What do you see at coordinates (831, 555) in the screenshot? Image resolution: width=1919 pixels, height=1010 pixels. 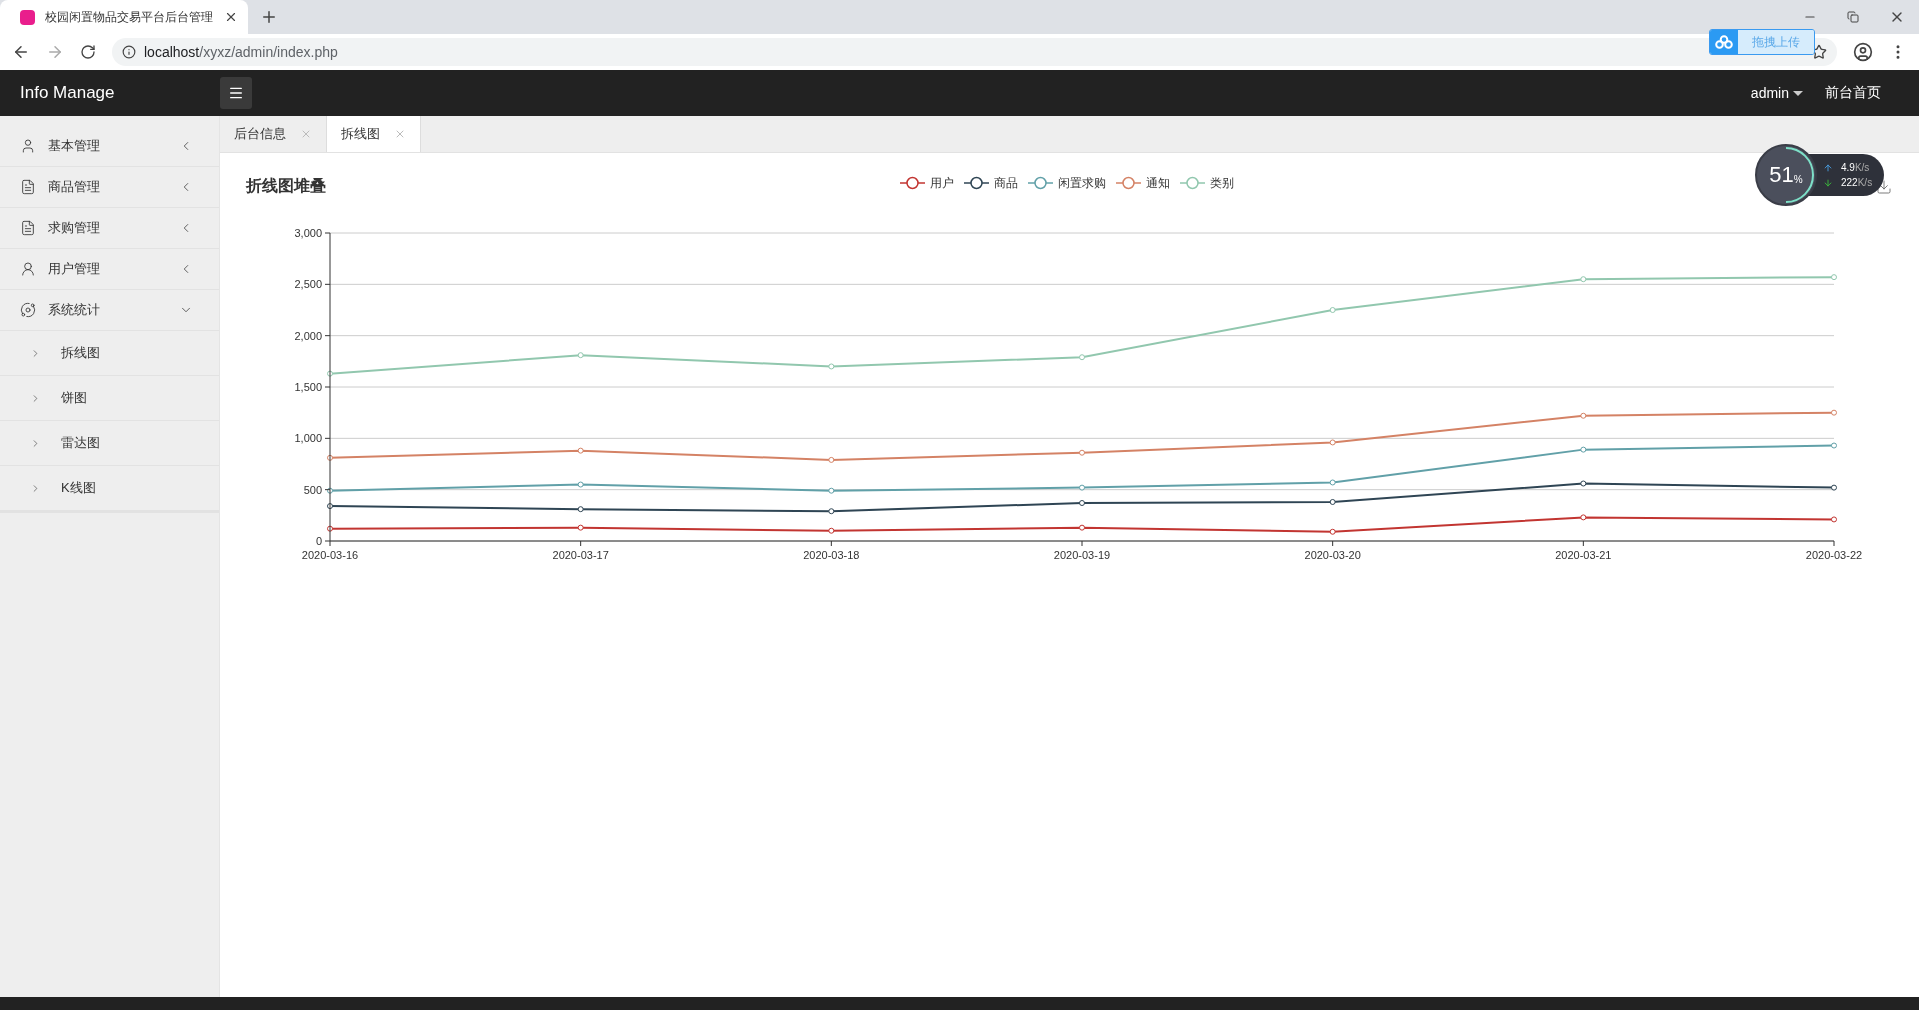 I see `axis-label: 2020-03-18` at bounding box center [831, 555].